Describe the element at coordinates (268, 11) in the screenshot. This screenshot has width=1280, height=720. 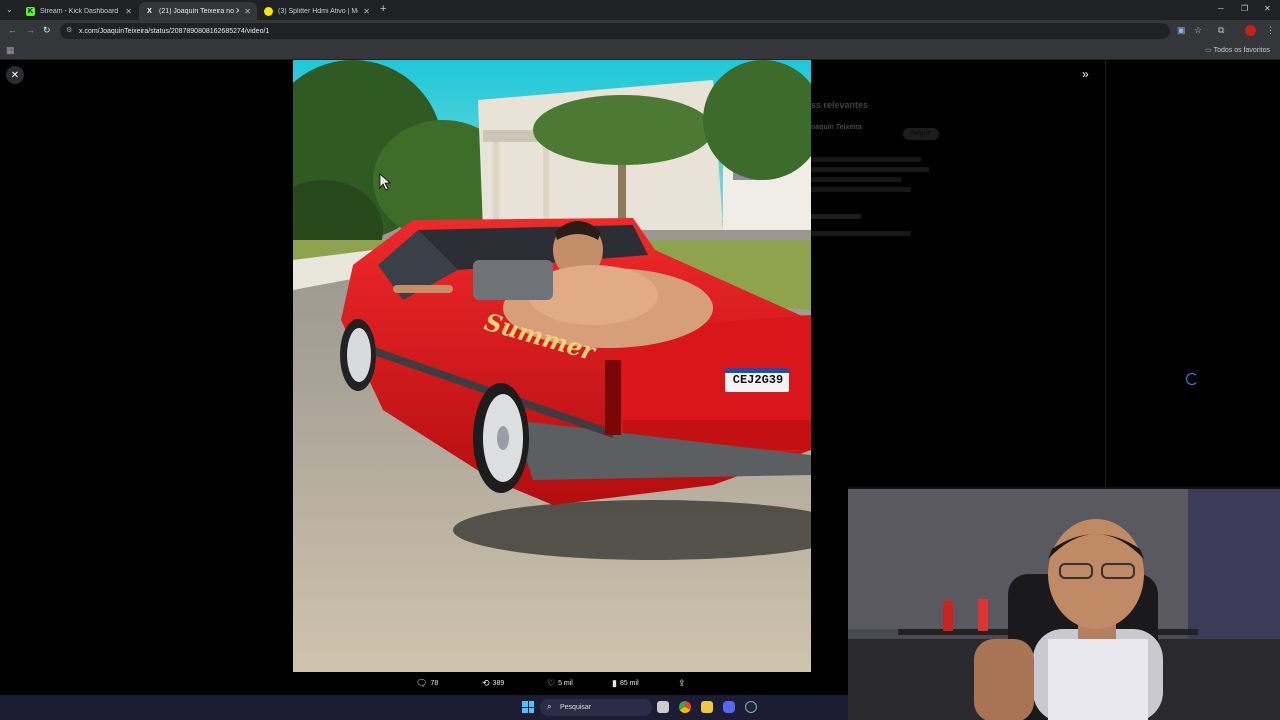
I see `mercadolivre-icon` at that location.